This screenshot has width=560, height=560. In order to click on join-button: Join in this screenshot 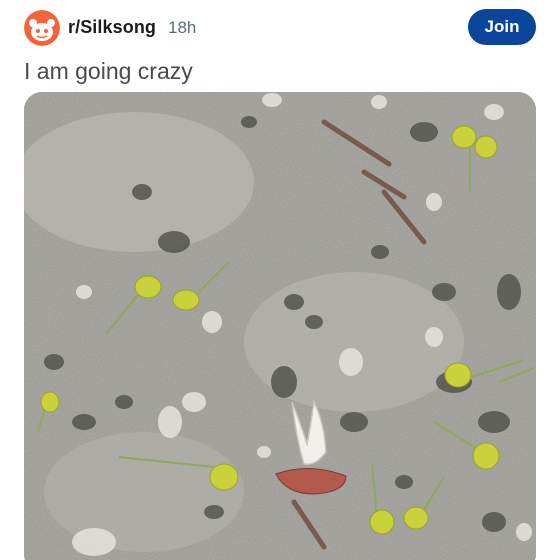, I will do `click(502, 27)`.